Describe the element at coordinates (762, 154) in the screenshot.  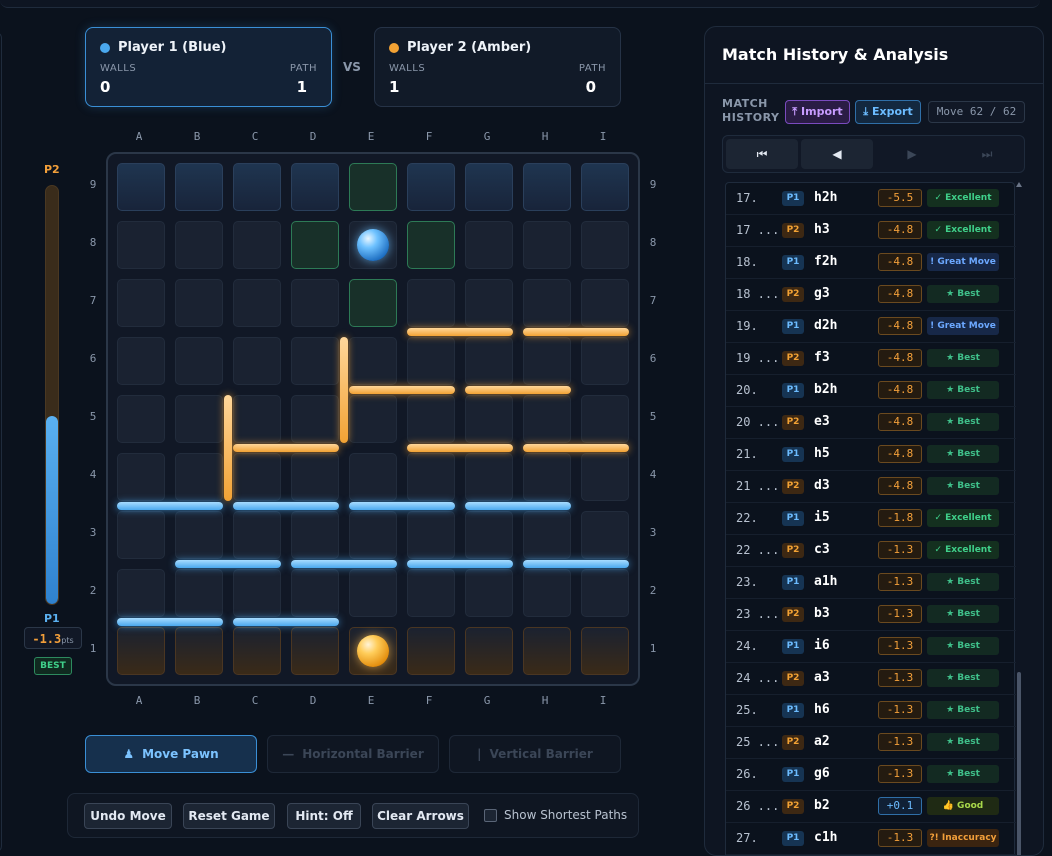
I see `first-move-button: ⏮` at that location.